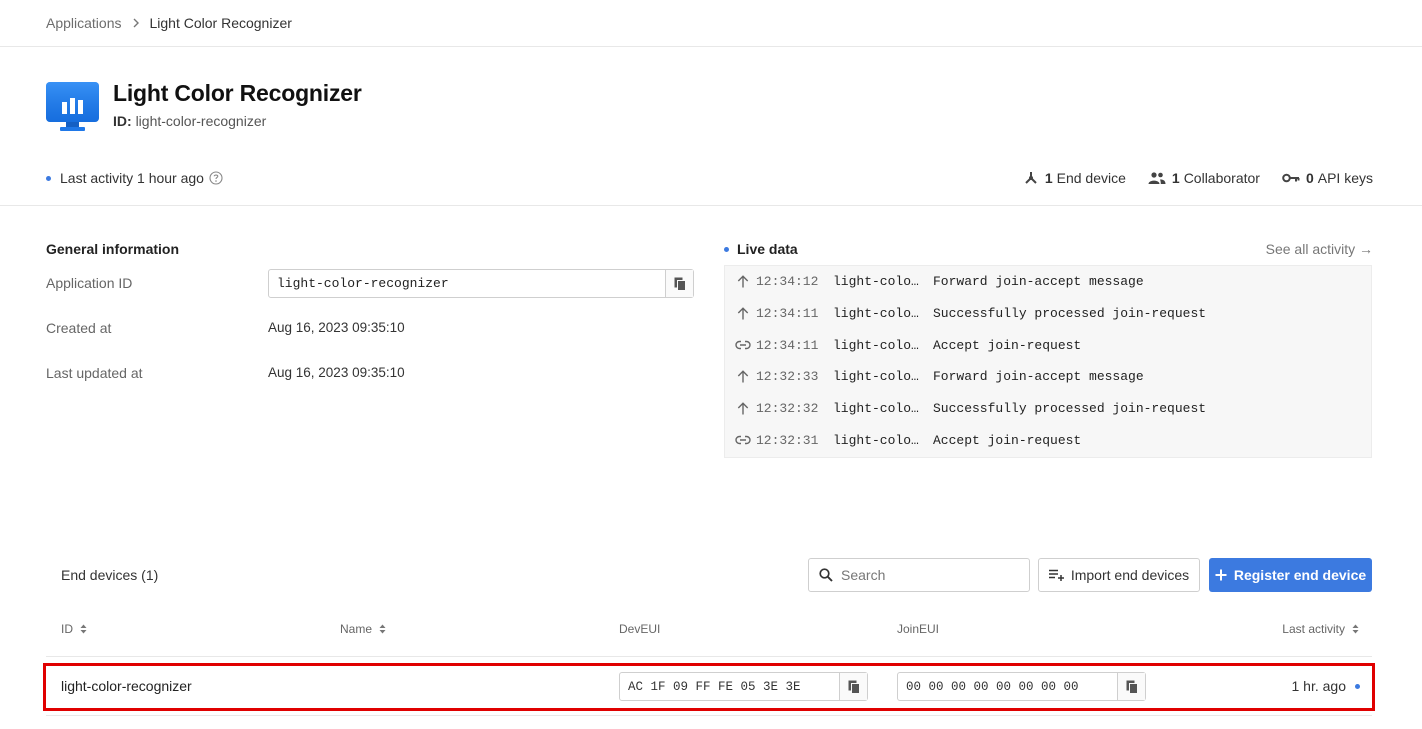  I want to click on event-time: 12:32:33, so click(787, 377).